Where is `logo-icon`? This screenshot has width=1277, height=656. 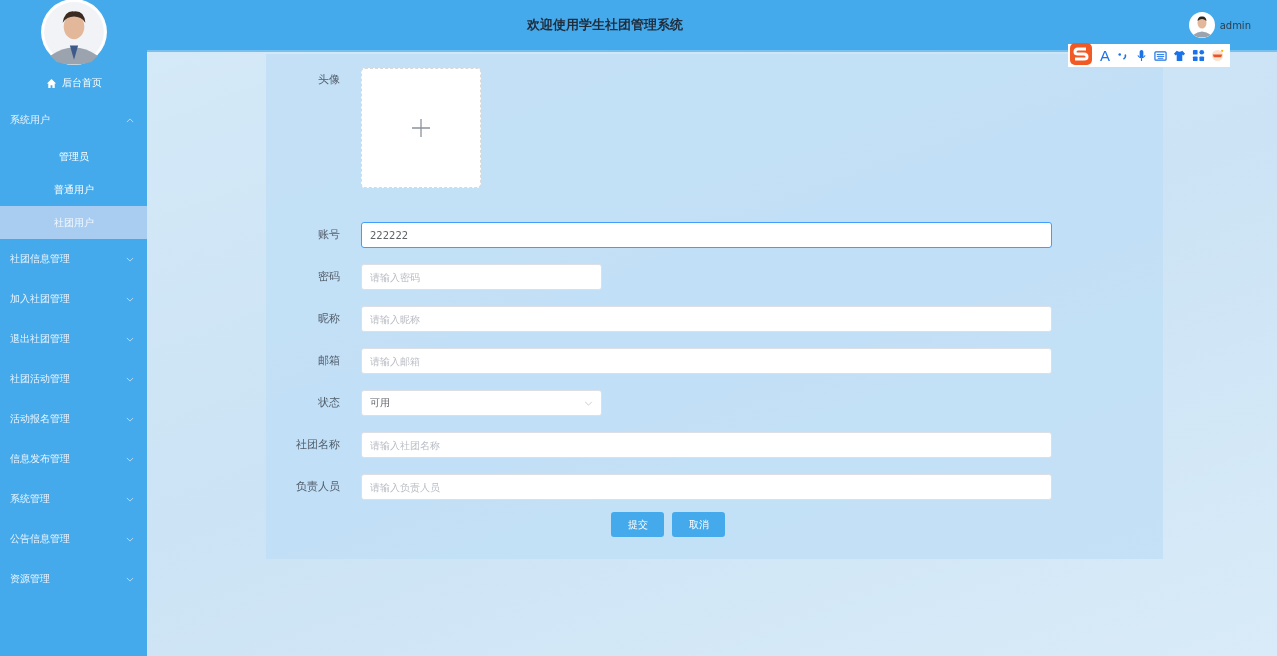 logo-icon is located at coordinates (1081, 53).